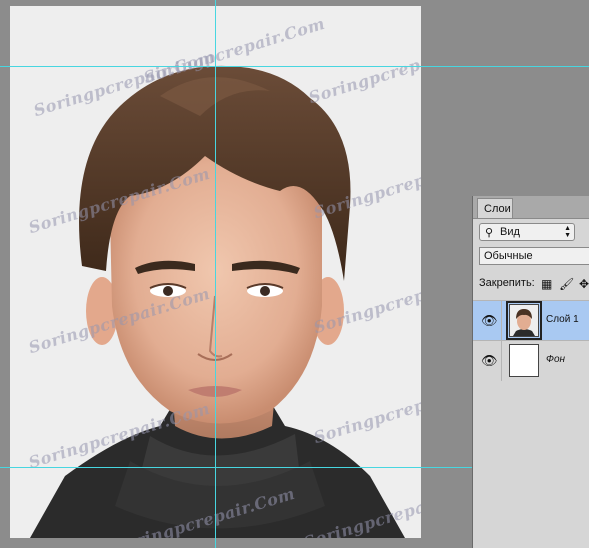 The height and width of the screenshot is (548, 589). Describe the element at coordinates (546, 284) in the screenshot. I see `lock-transparent-pixels-icon: ▦` at that location.